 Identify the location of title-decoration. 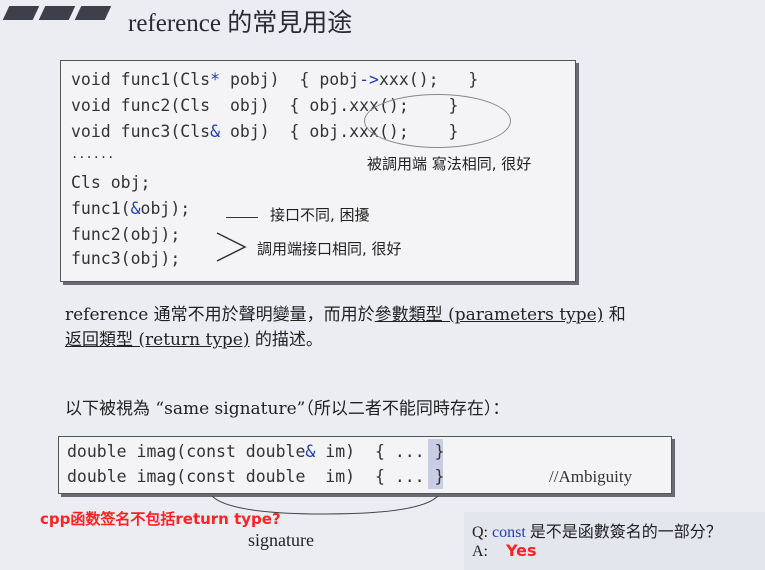
(57, 13).